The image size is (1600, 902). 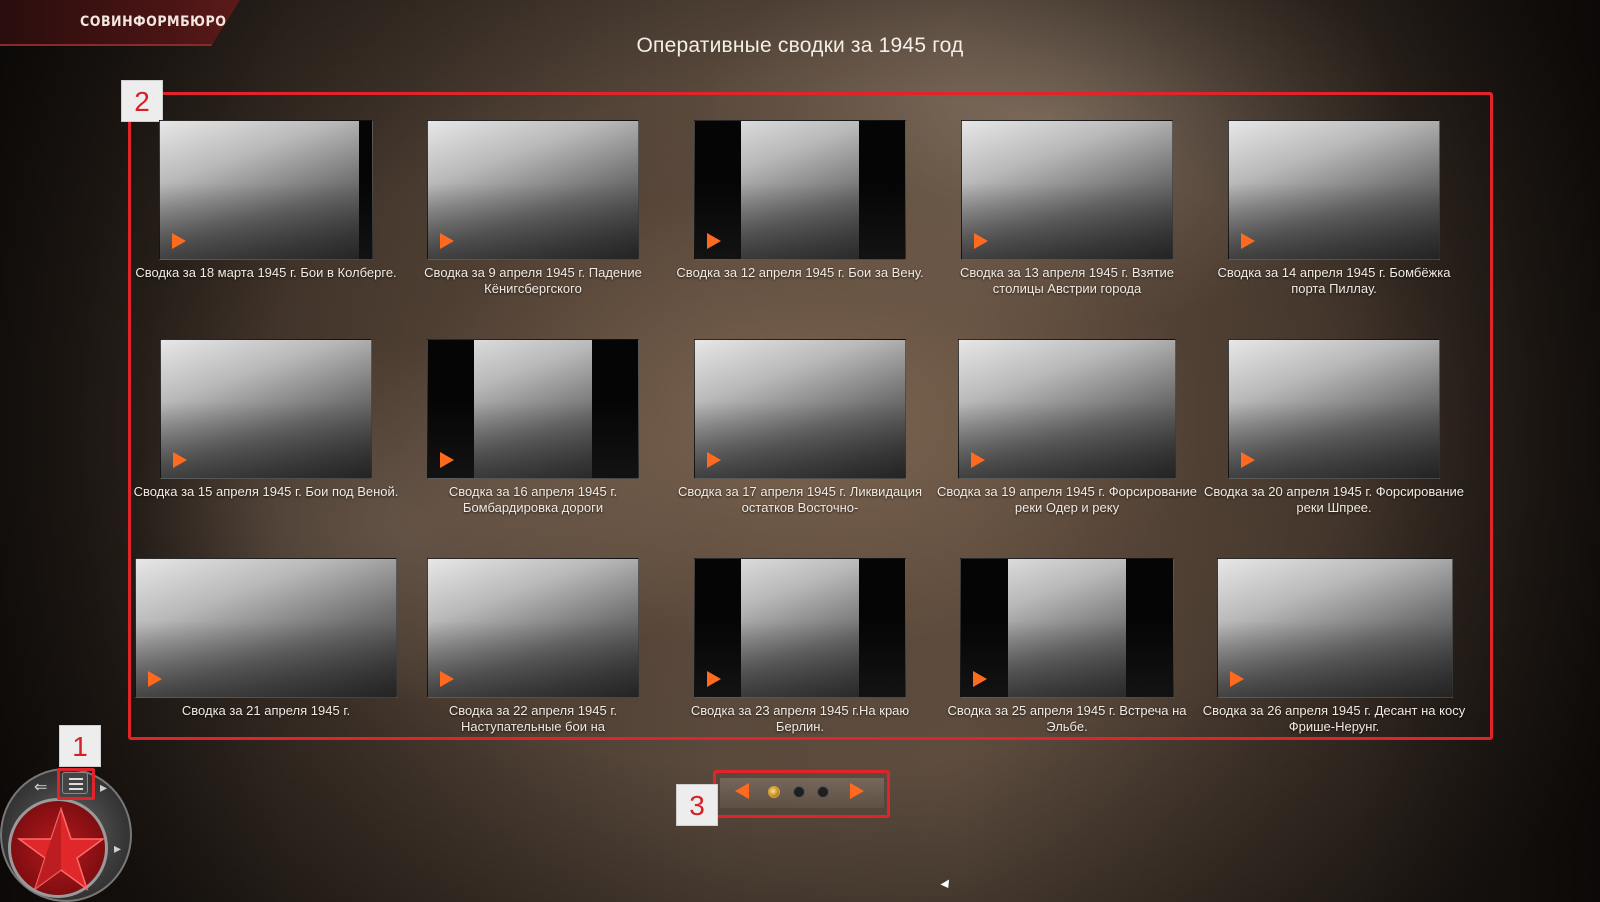 What do you see at coordinates (800, 45) in the screenshot?
I see `page-title: Оперативные сводки за 1945 год` at bounding box center [800, 45].